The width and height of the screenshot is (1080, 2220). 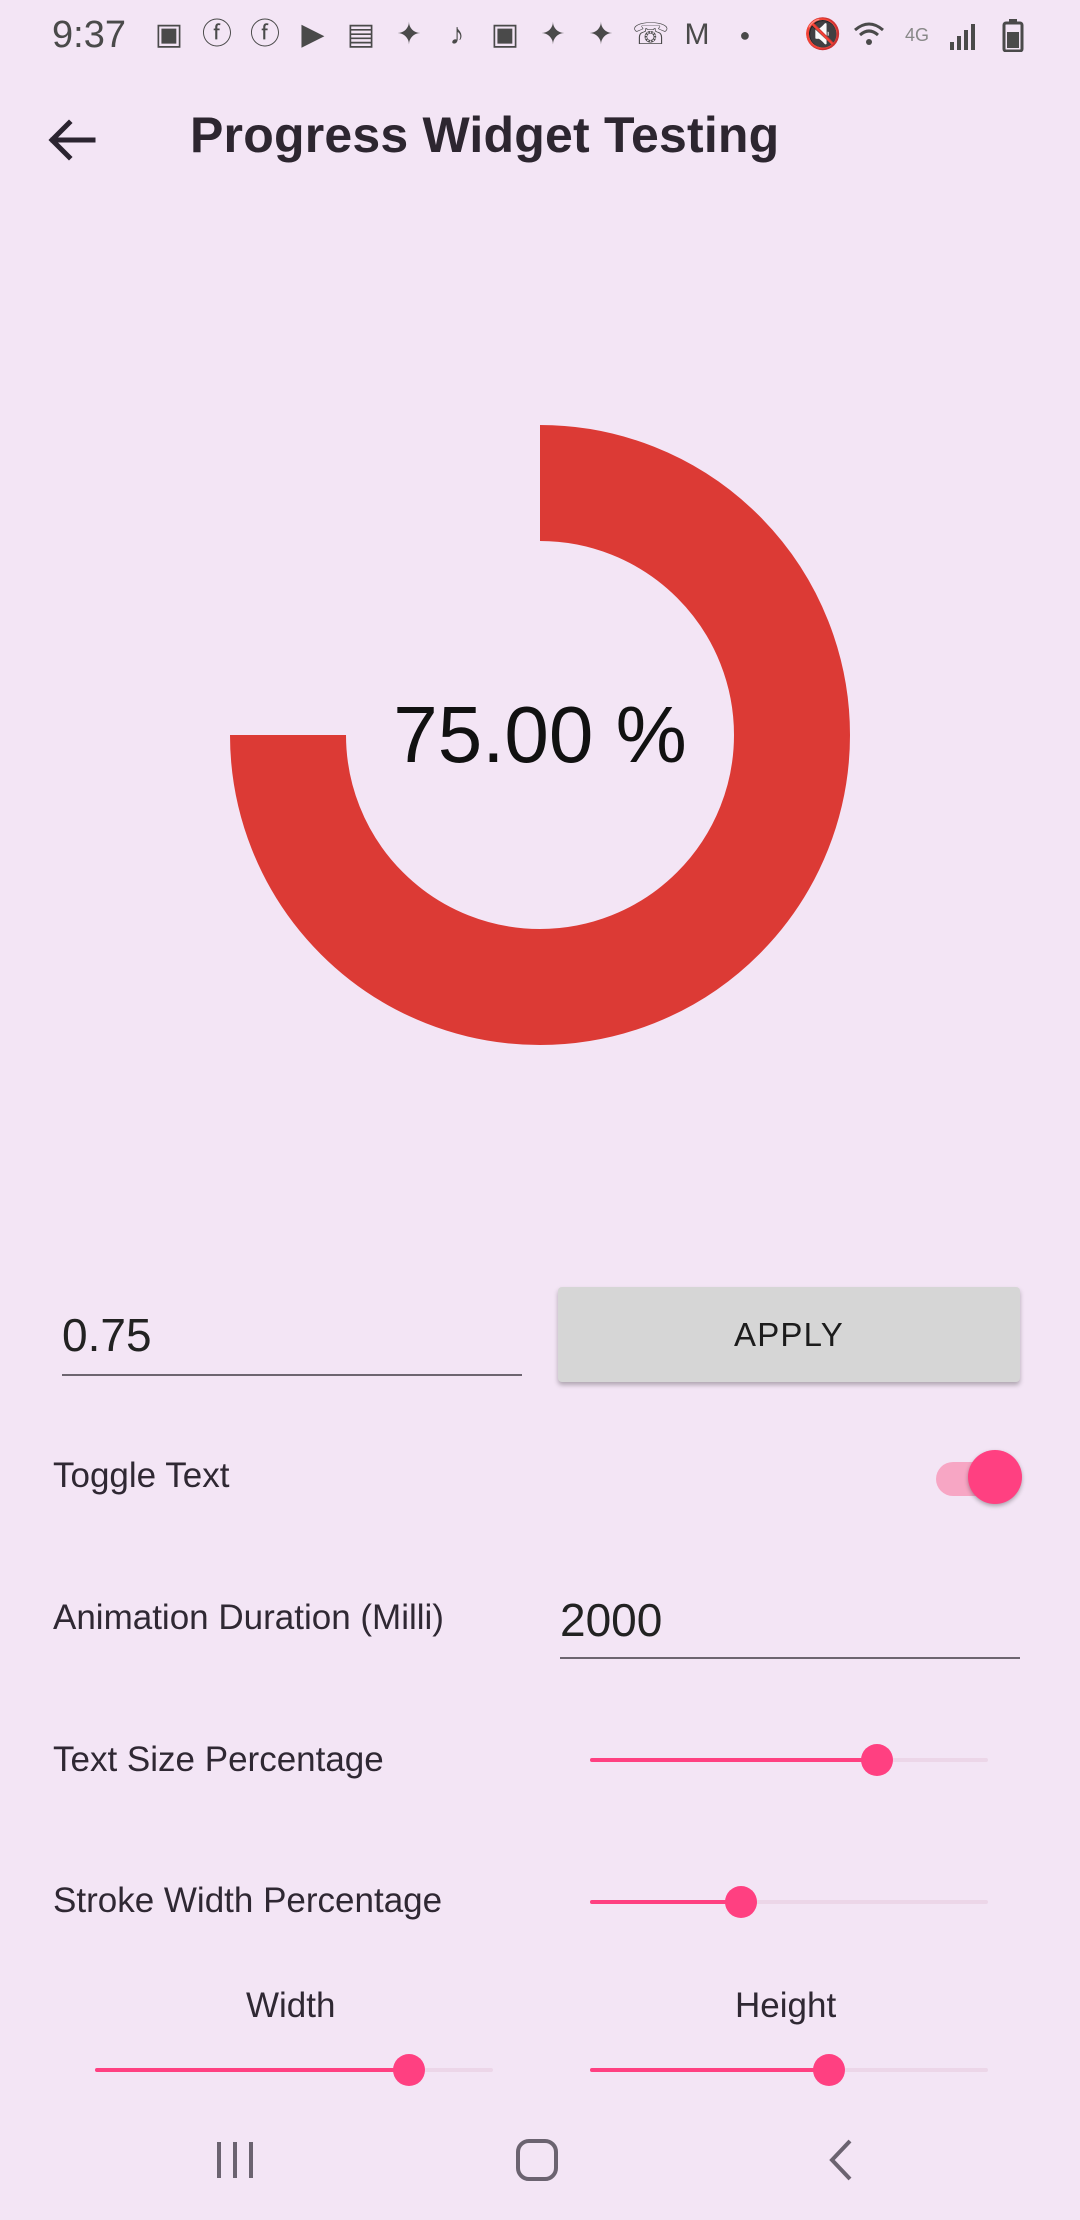 I want to click on toggle-text-switch, so click(x=980, y=1478).